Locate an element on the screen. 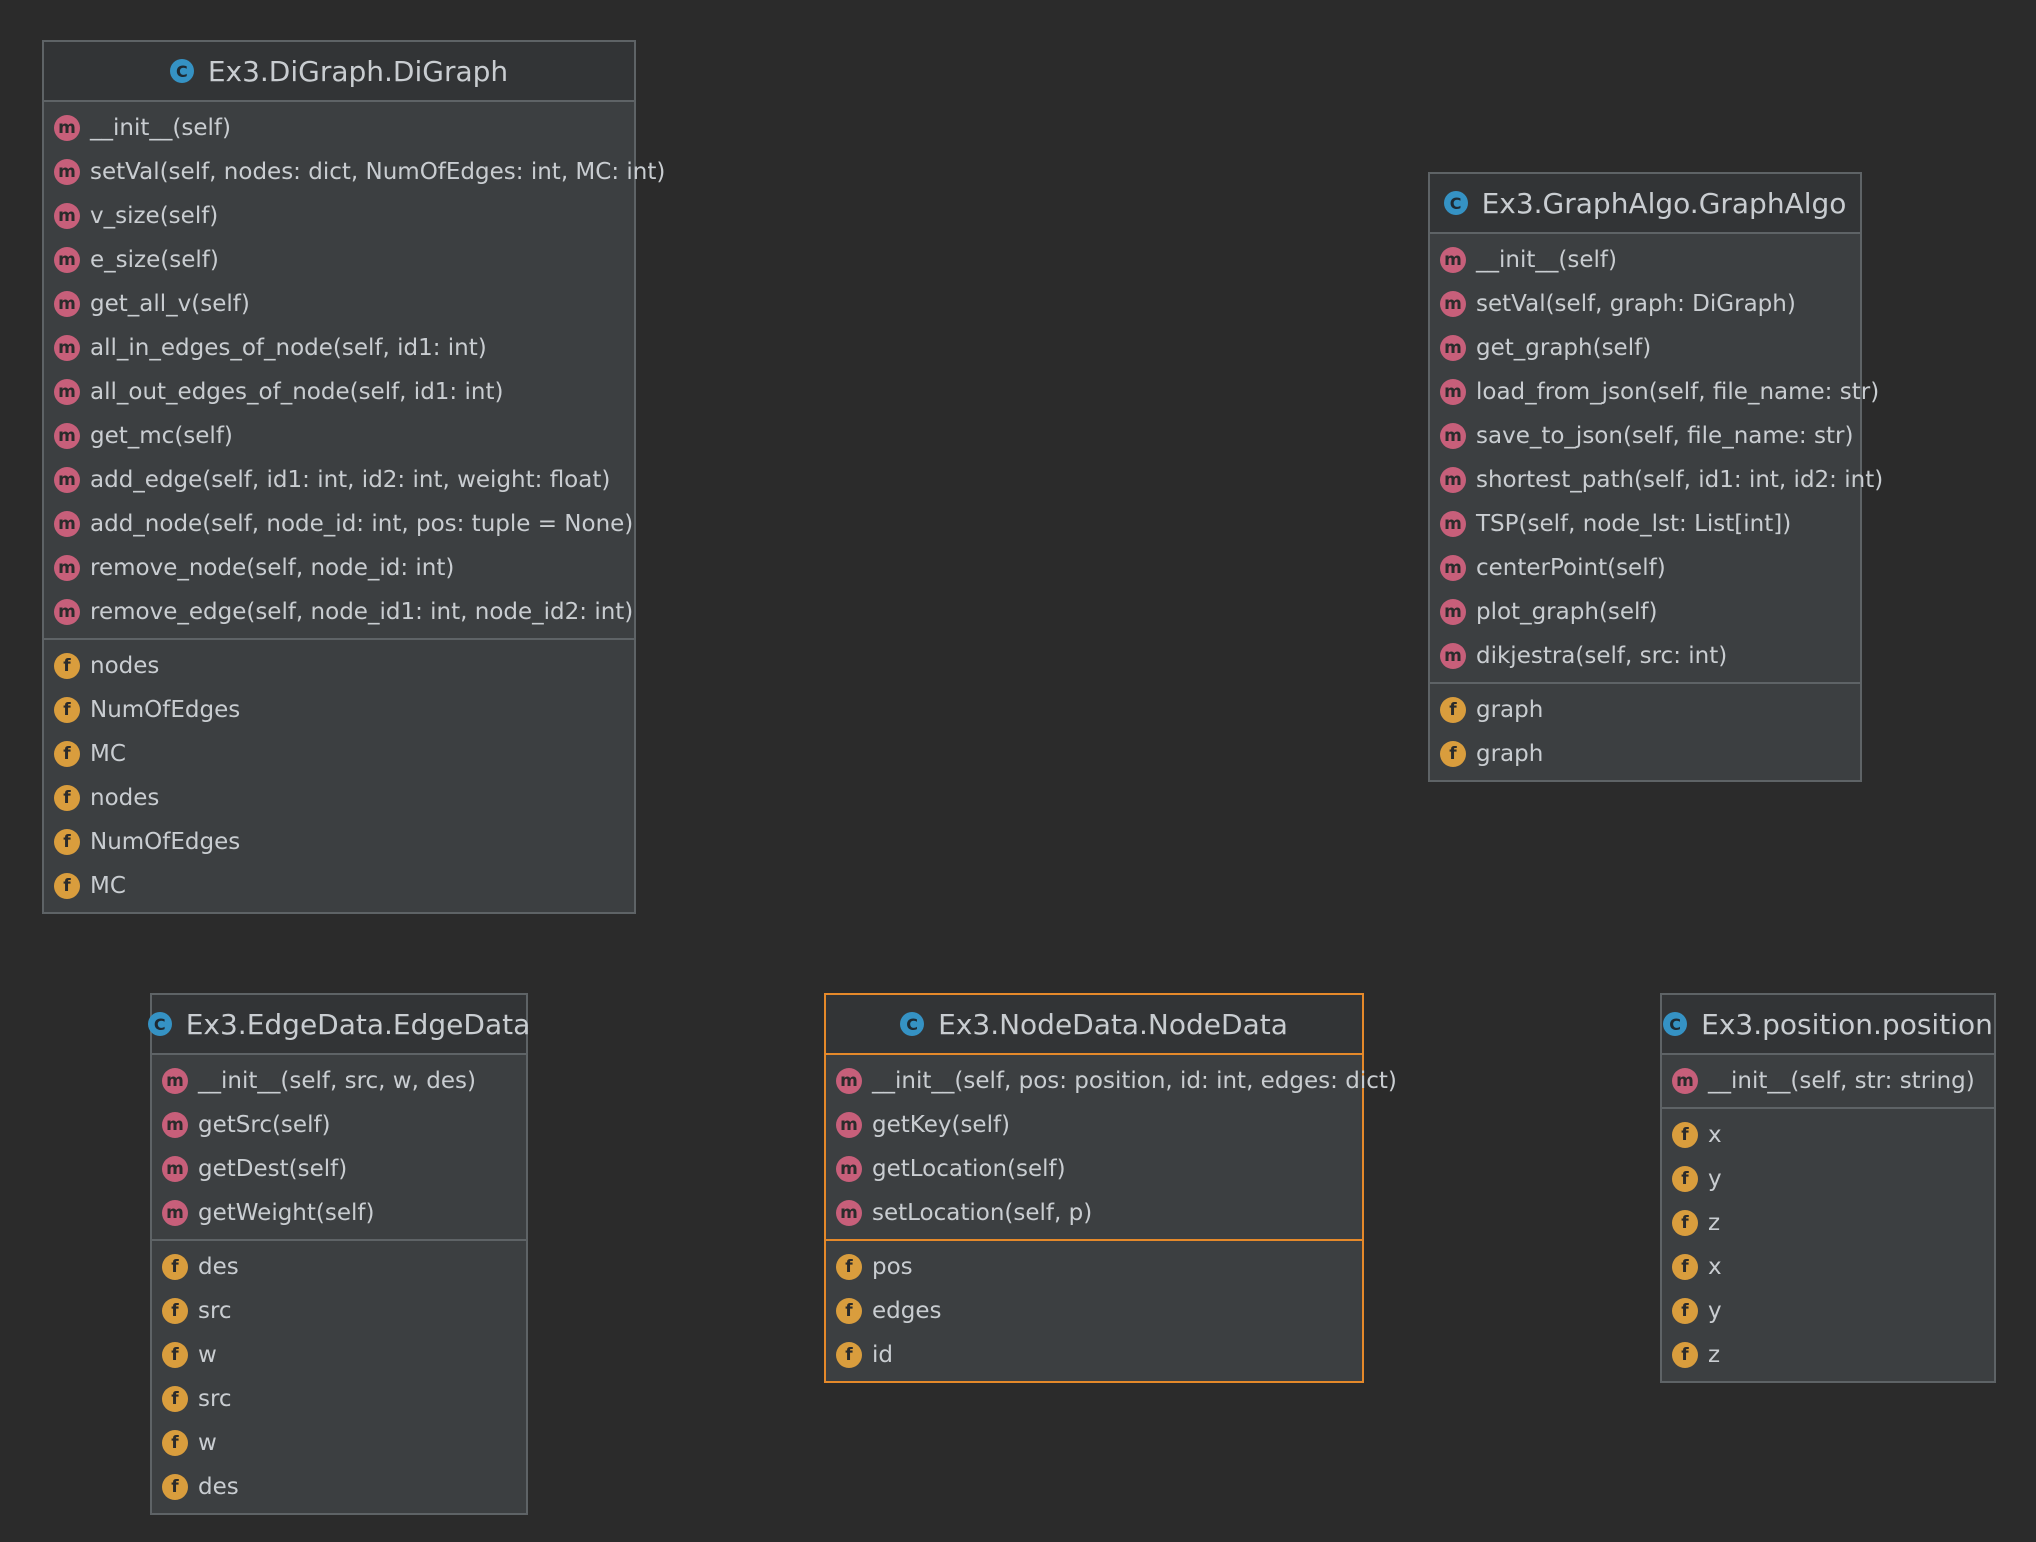 The height and width of the screenshot is (1542, 2036). method-signature: __init__(self, src, w, des) is located at coordinates (337, 1081).